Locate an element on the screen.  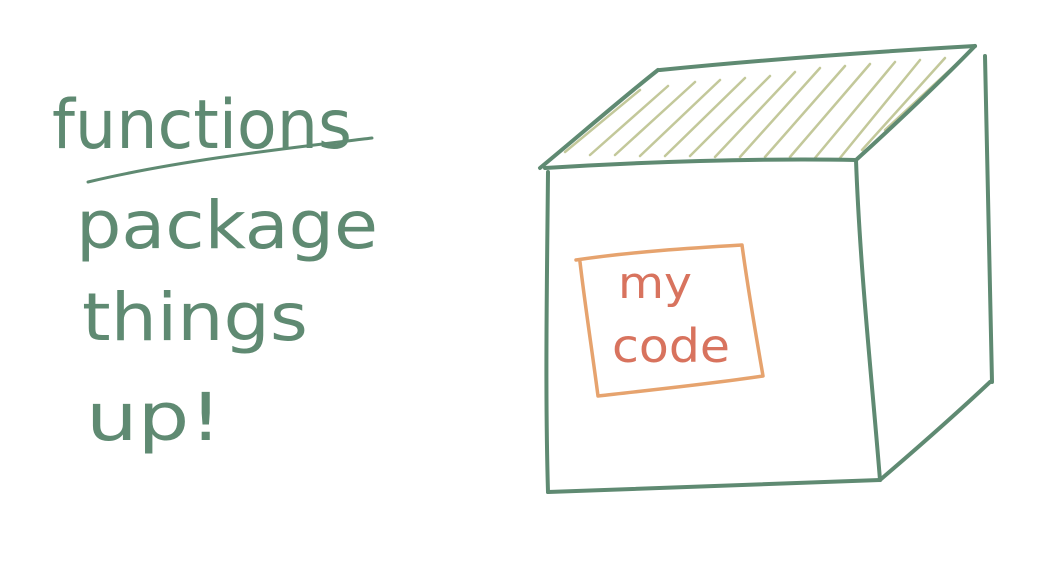
line-package: package is located at coordinates (227, 225).